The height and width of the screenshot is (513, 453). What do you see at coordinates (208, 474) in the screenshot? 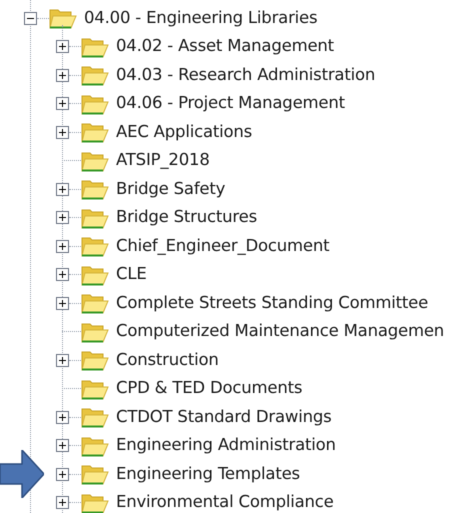
I see `folder-label: Engineering Templates` at bounding box center [208, 474].